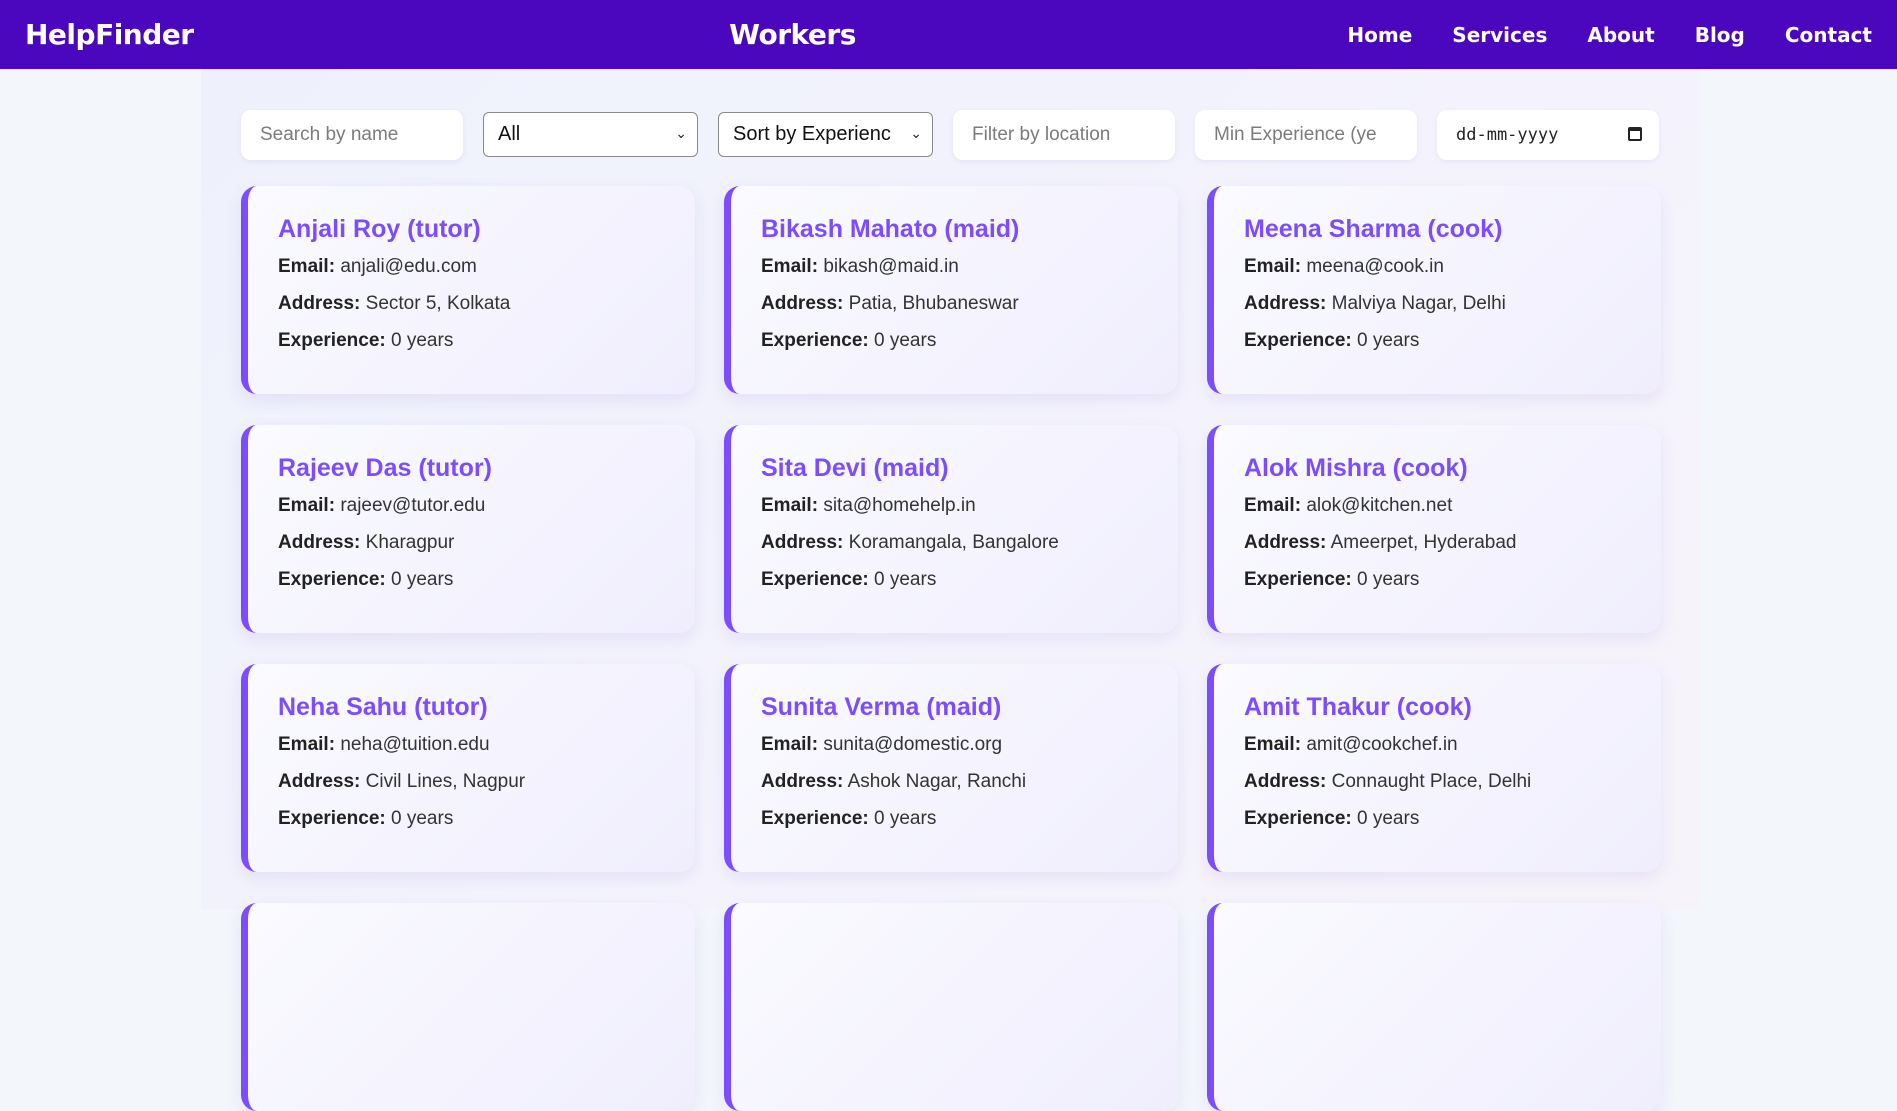 The height and width of the screenshot is (1111, 1897). I want to click on email-row: Email: rajeev@tutor.edu, so click(471, 506).